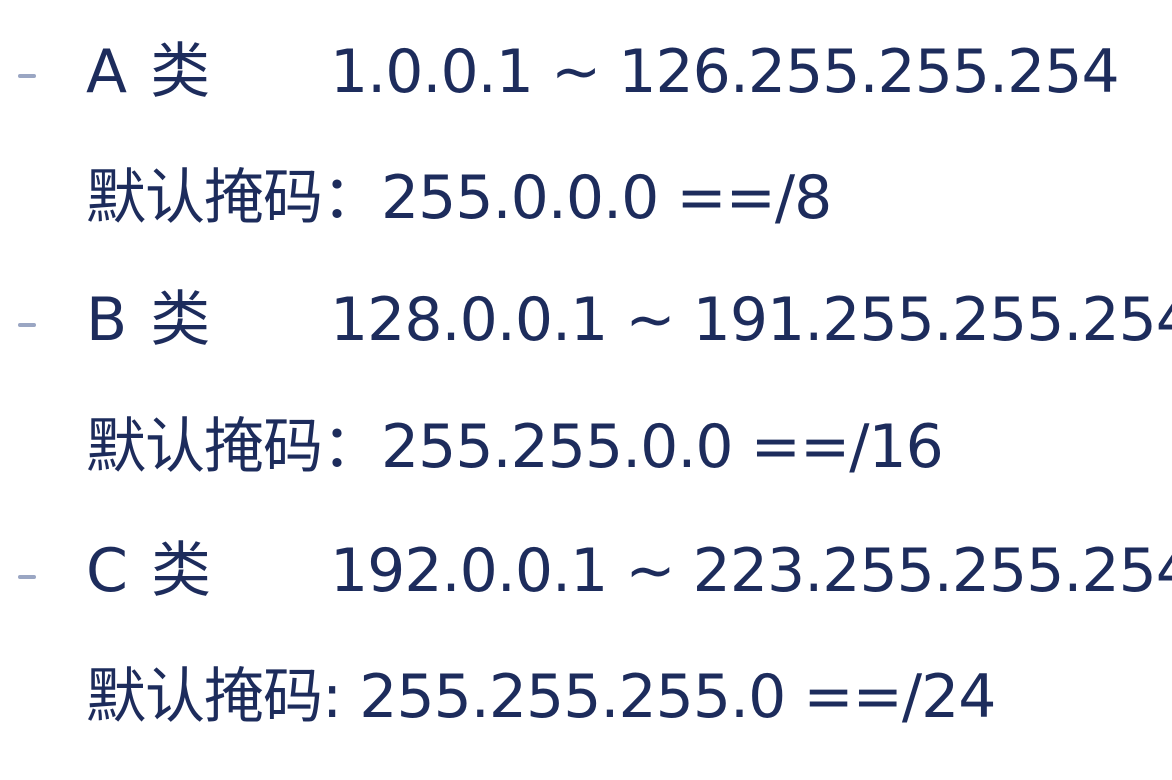 The image size is (1172, 780). I want to click on range-a: 1.0.0.1 ~ 126.255.255.254, so click(725, 72).